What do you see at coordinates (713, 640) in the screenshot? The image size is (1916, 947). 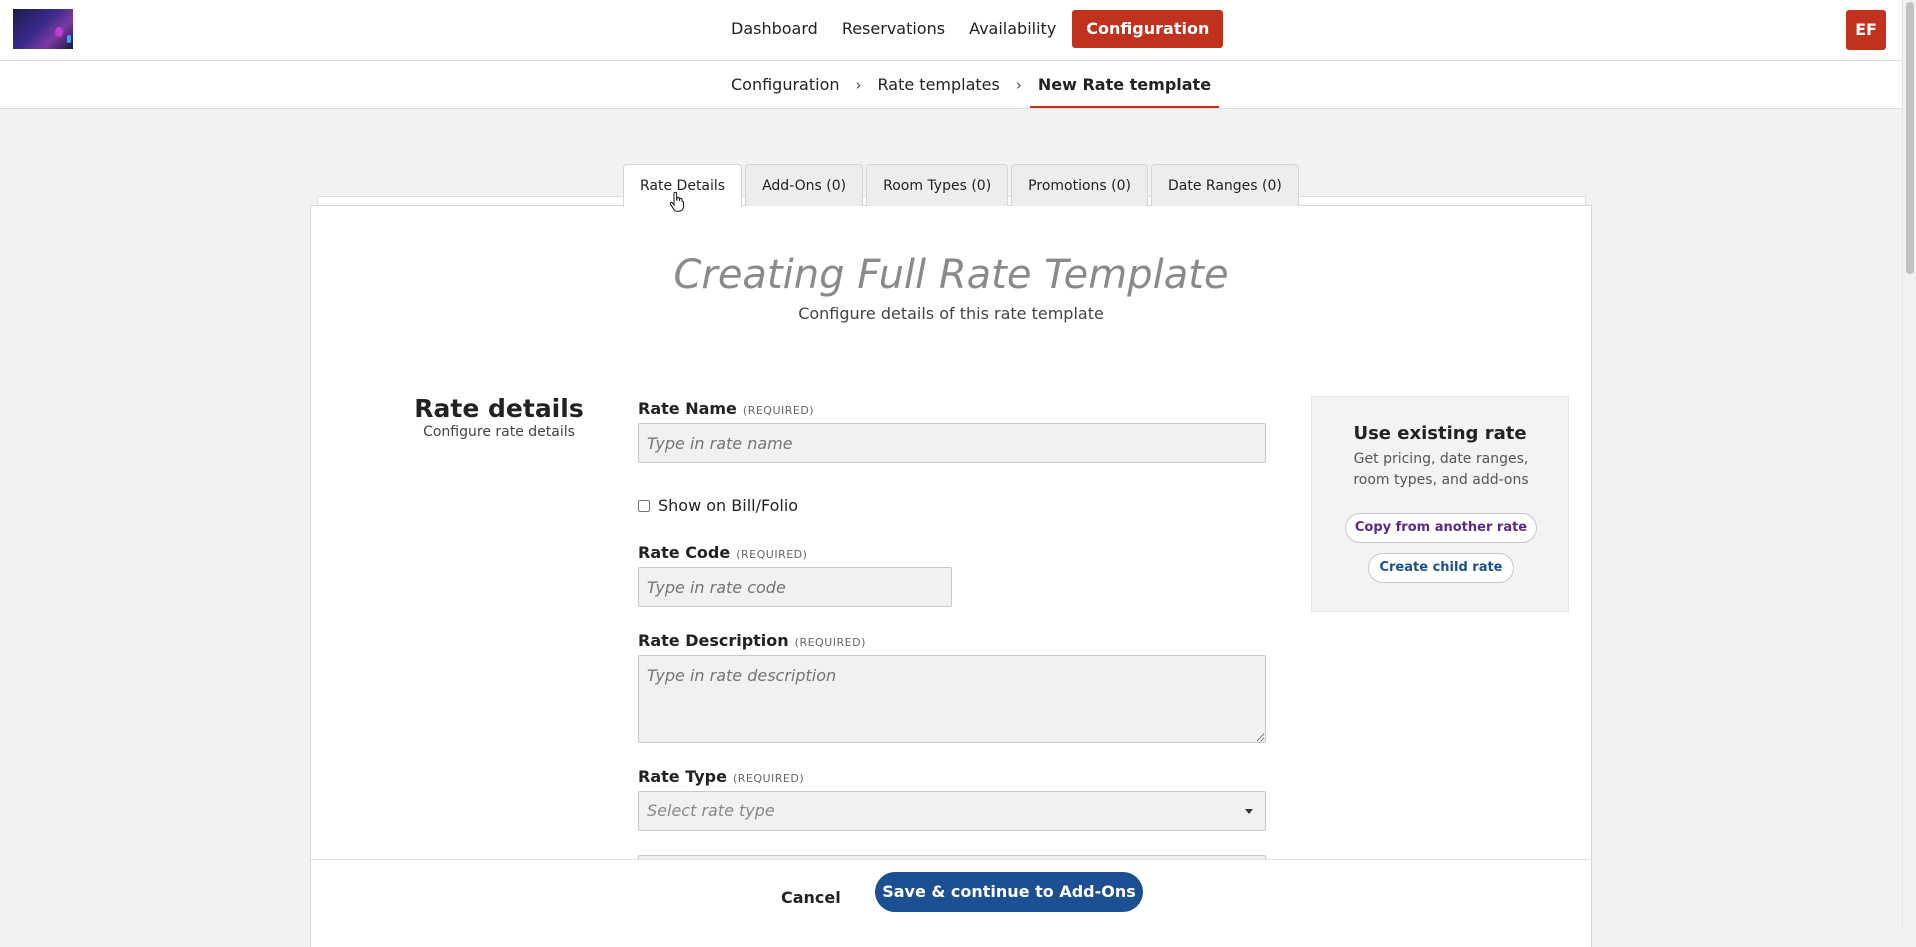 I see `rate-description-label-text: Rate Description` at bounding box center [713, 640].